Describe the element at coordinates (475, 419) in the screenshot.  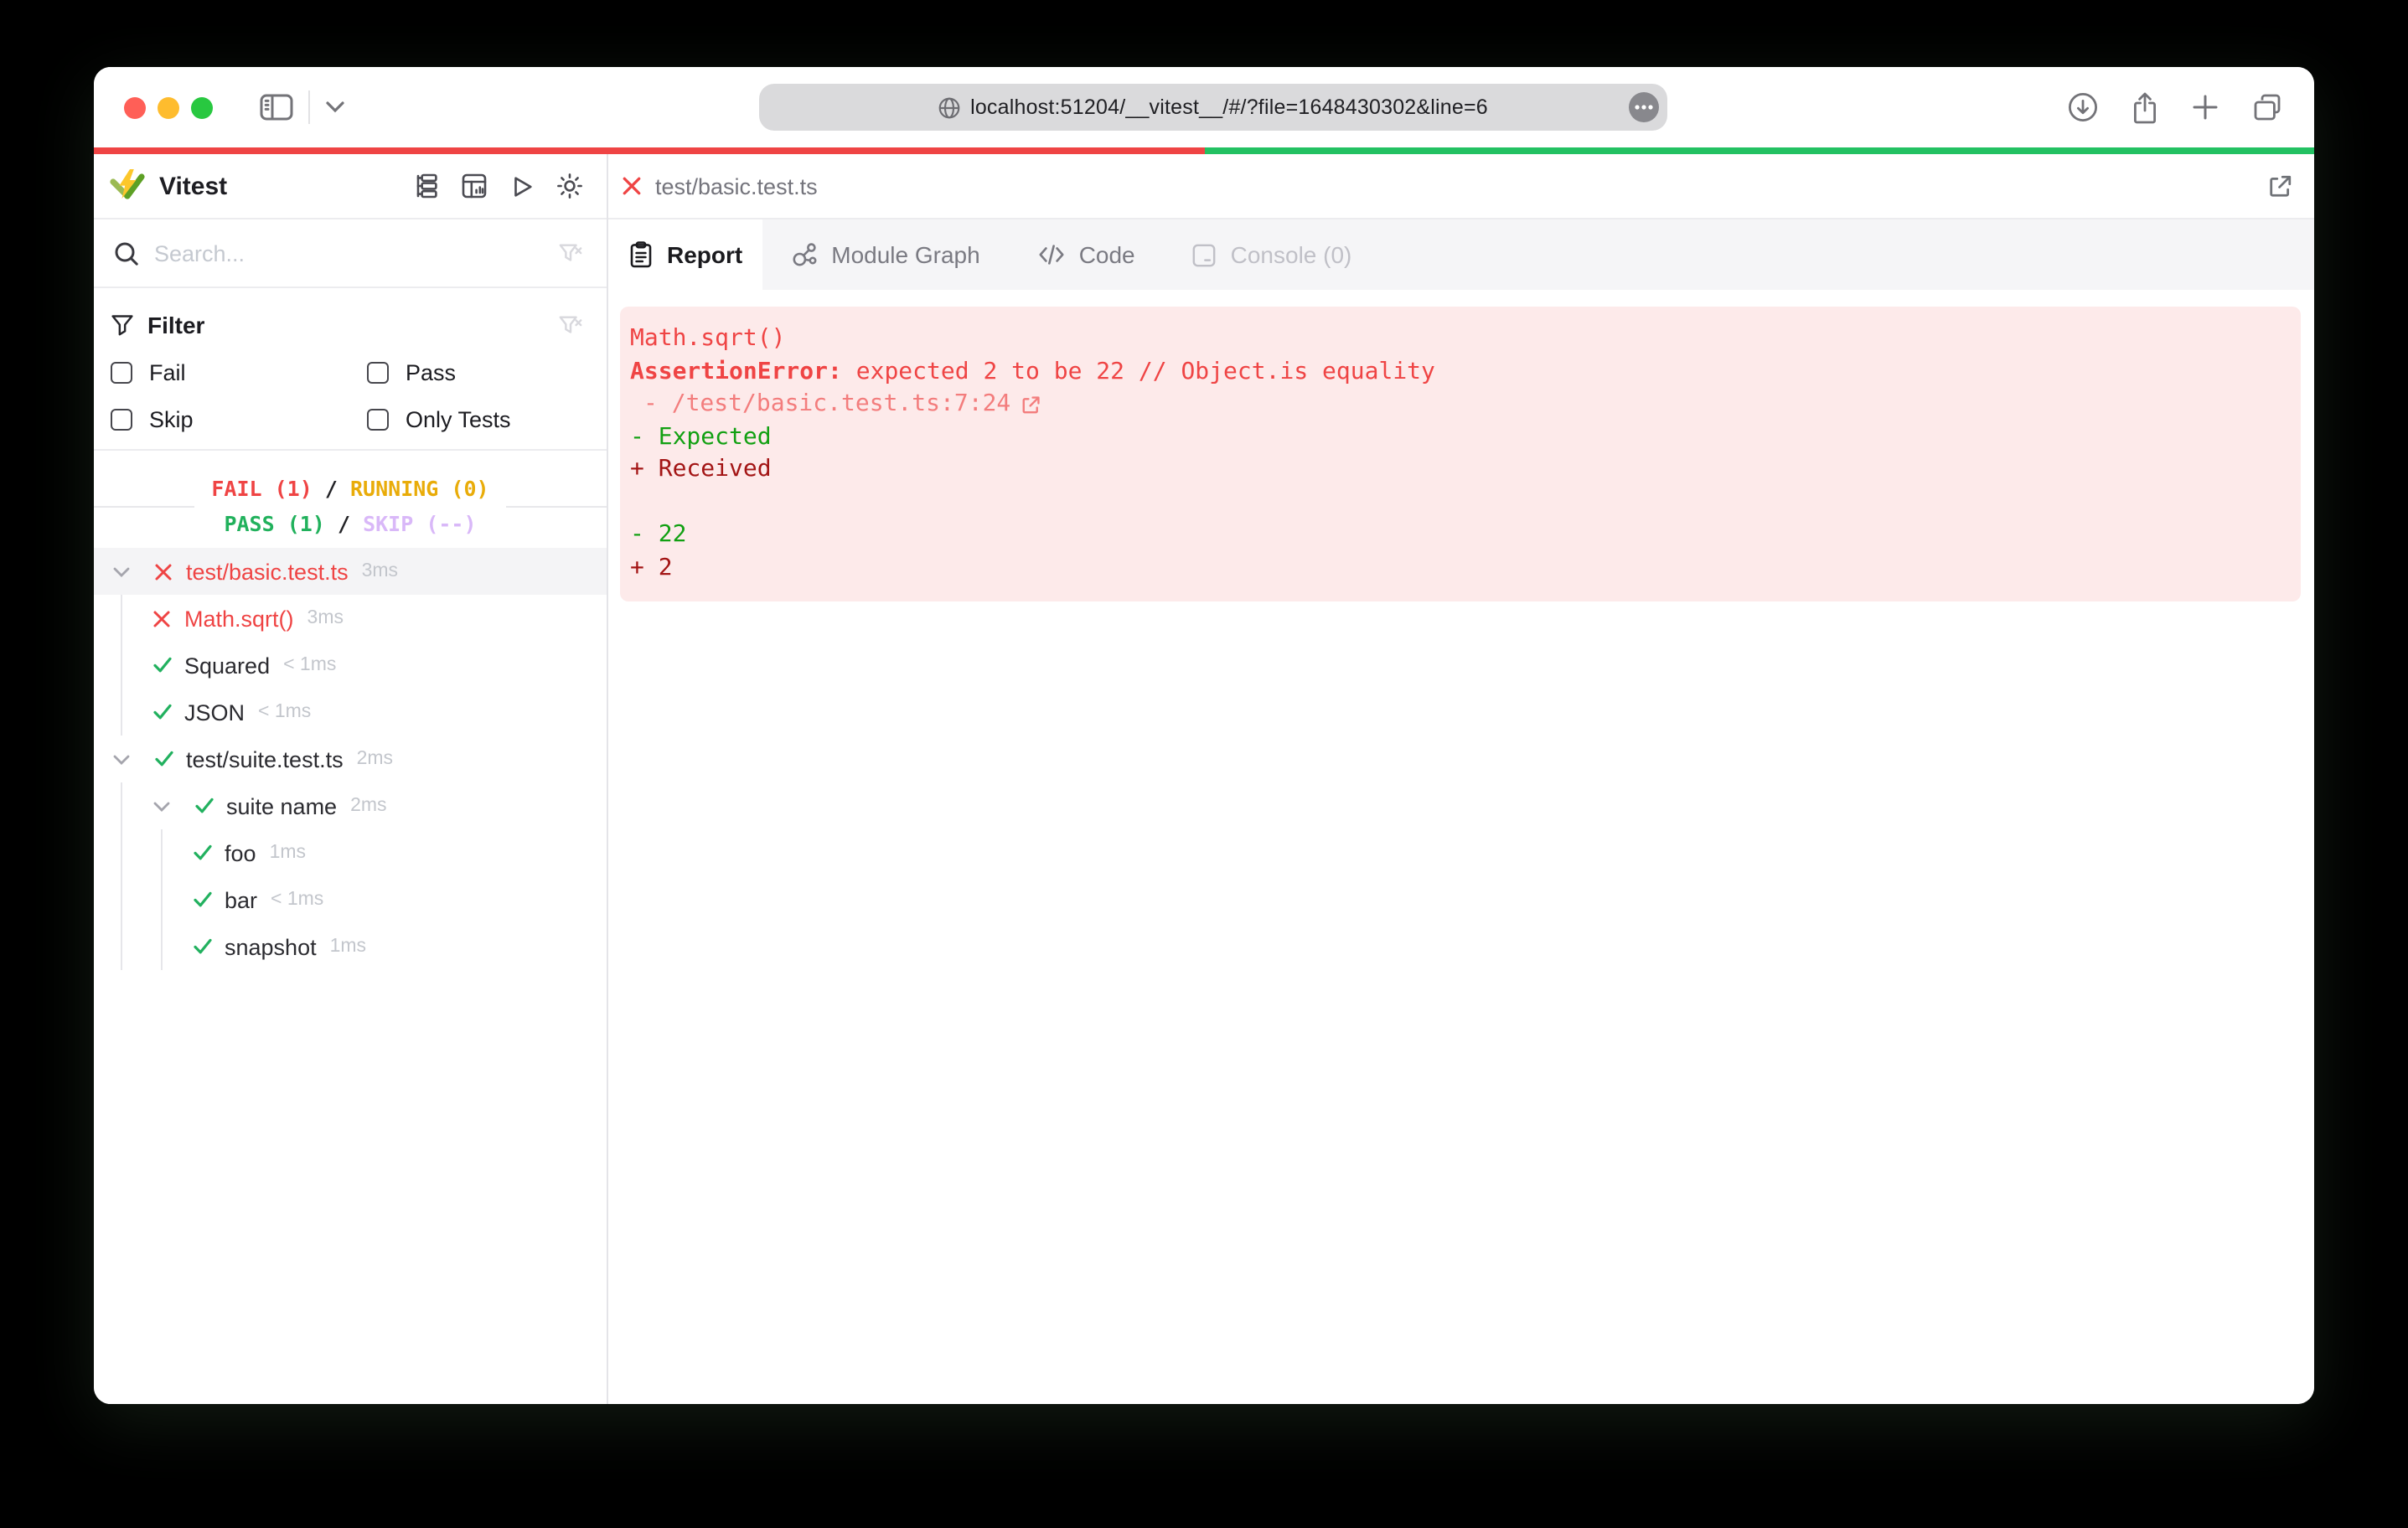
I see `filter-checkbox-only-tests: Only Tests` at that location.